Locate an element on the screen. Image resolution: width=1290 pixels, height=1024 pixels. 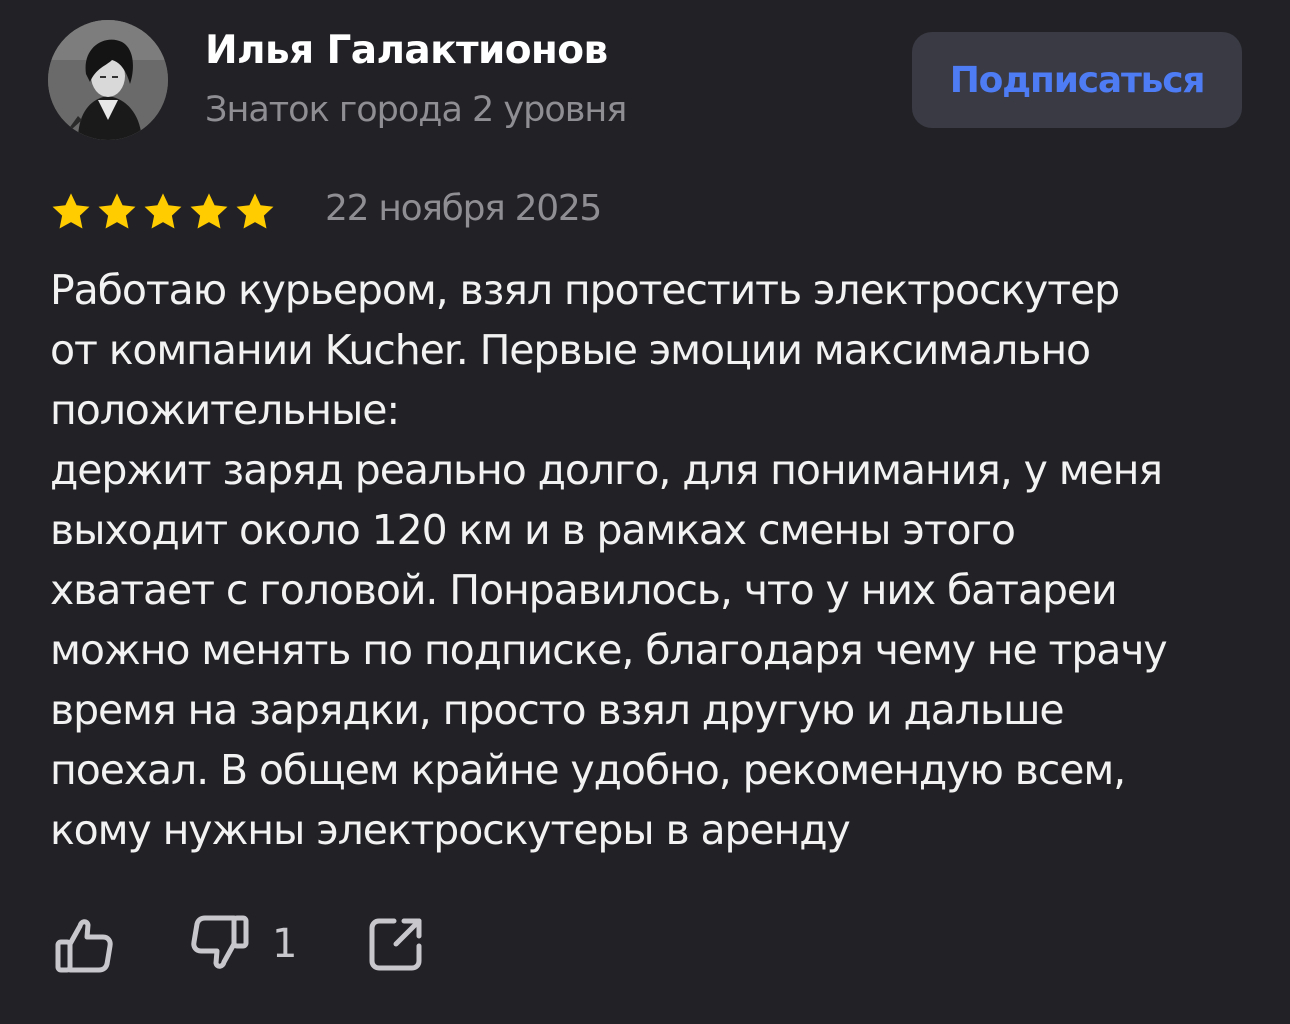
share-icon is located at coordinates (395, 944).